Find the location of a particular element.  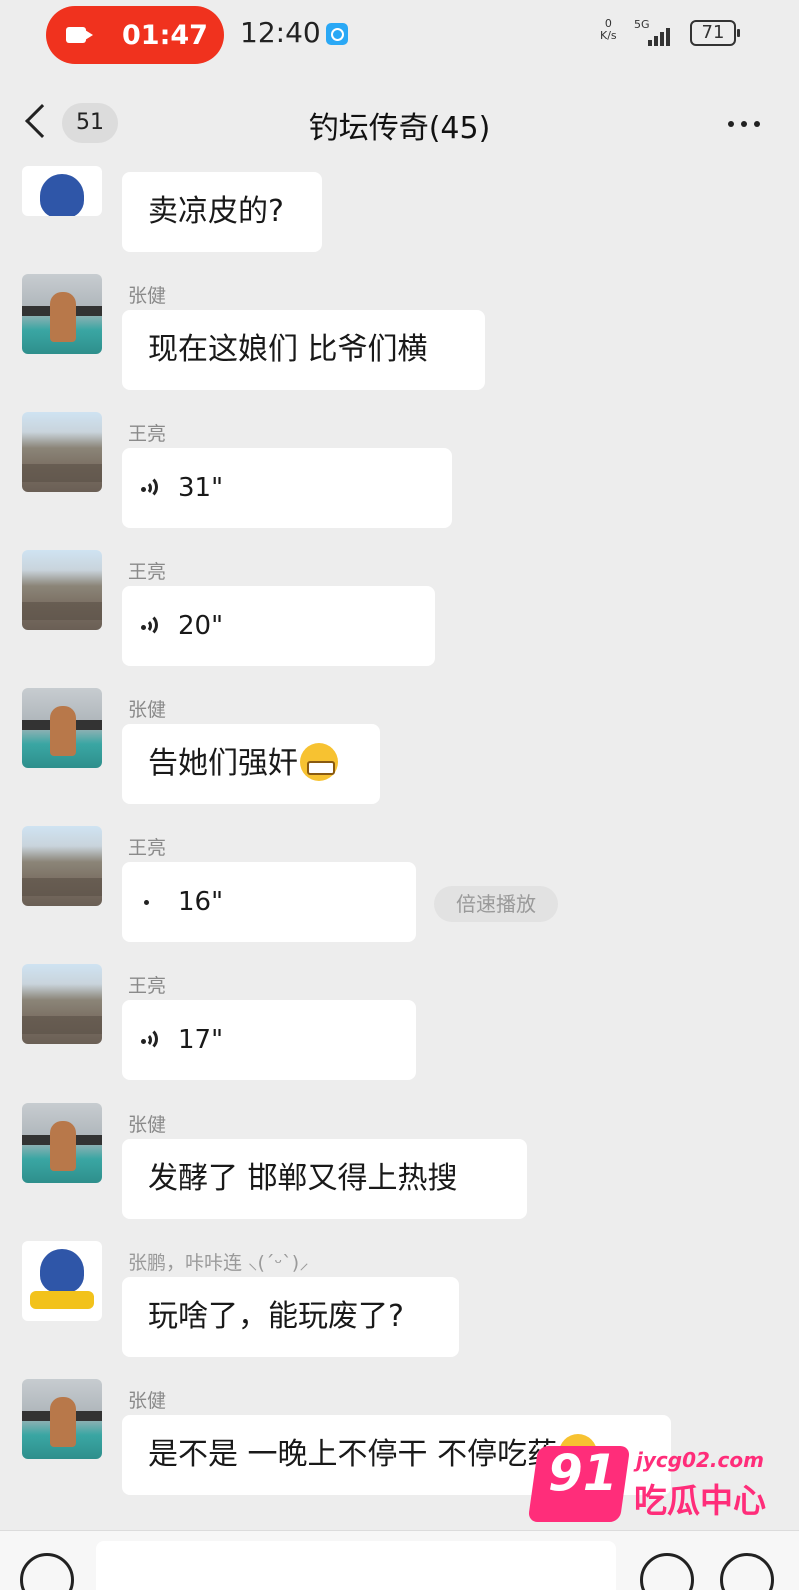

voice-playing-icon is located at coordinates (146, 902).